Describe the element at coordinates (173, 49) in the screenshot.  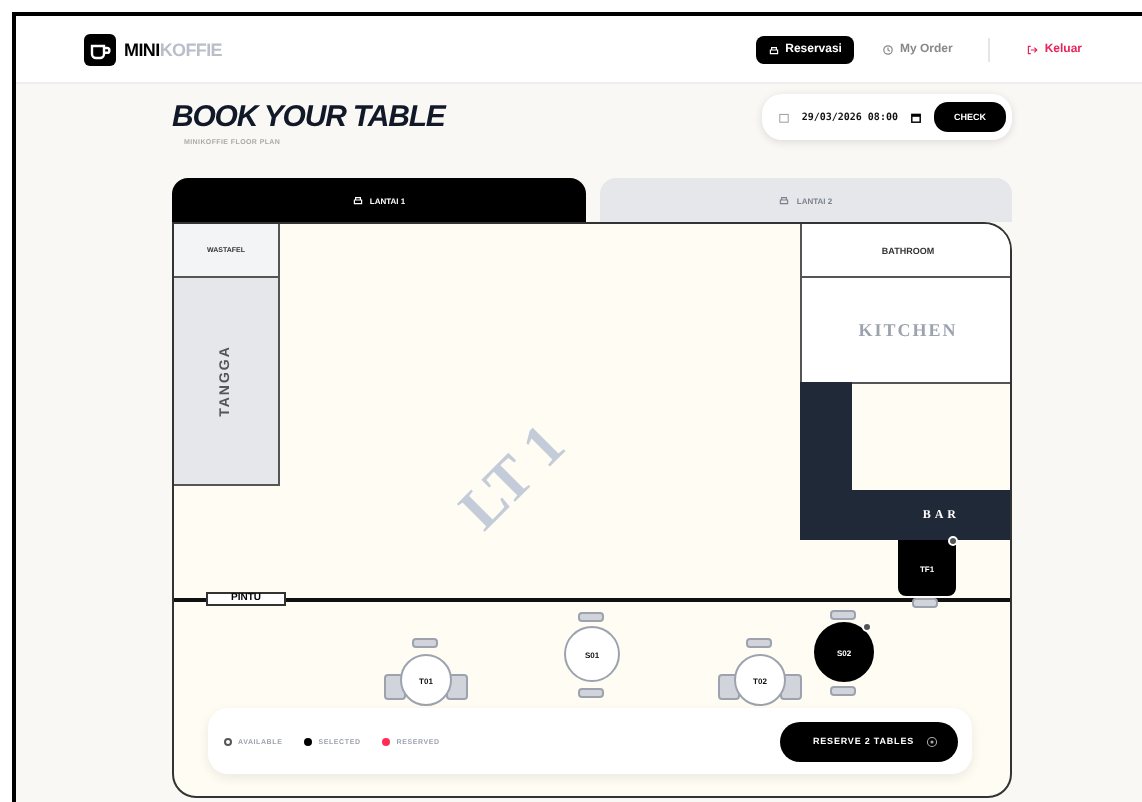
I see `brand-name: MINIKOFFIE` at that location.